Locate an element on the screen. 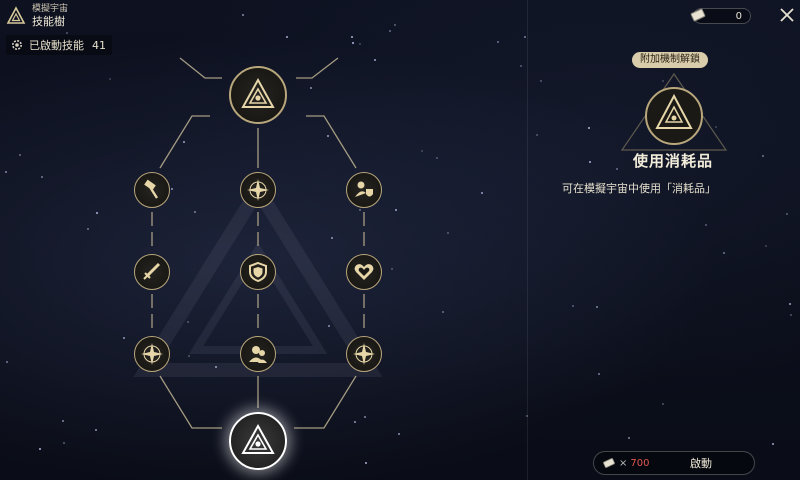 The height and width of the screenshot is (480, 800). shield-person-icon is located at coordinates (364, 189).